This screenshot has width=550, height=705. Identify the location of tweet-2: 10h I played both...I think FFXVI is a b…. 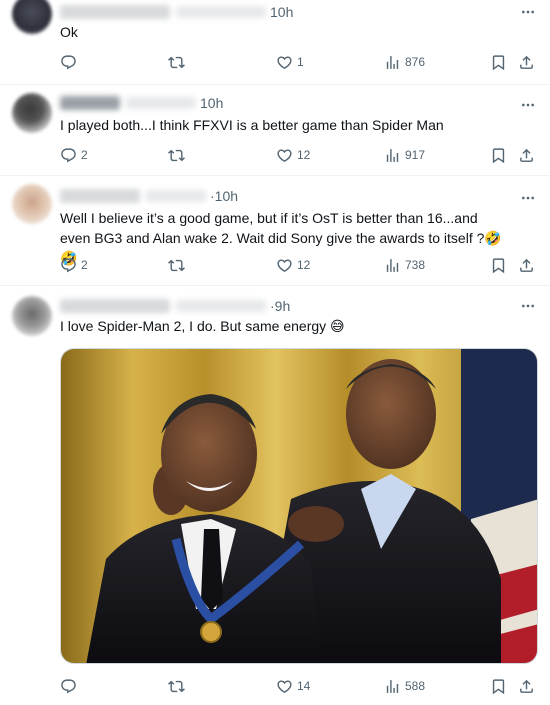
(275, 130).